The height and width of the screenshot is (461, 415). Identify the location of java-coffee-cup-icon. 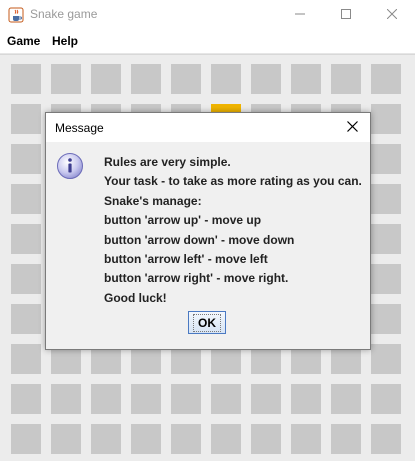
(16, 15).